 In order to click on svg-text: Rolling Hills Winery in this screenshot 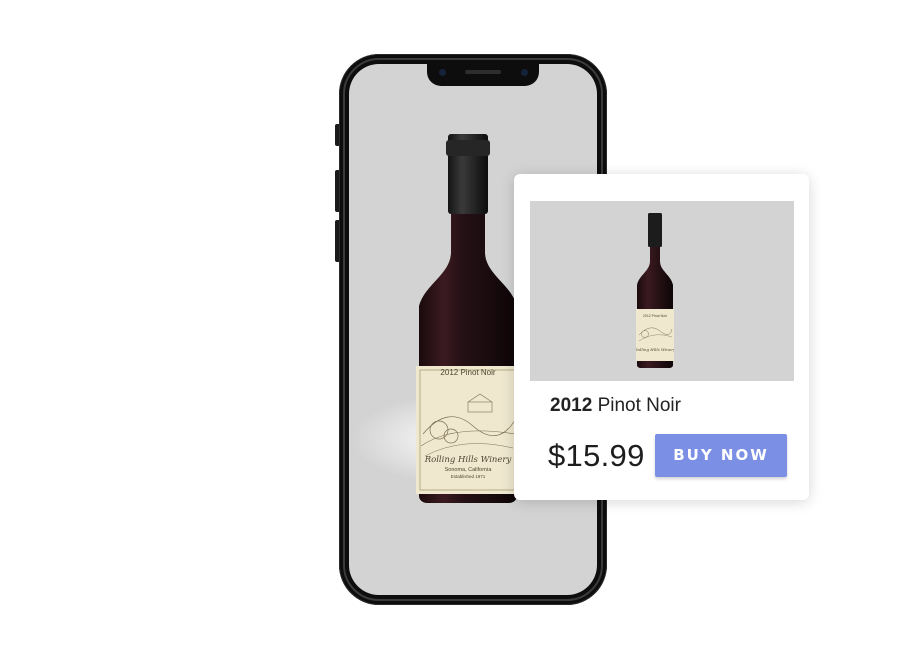, I will do `click(655, 349)`.